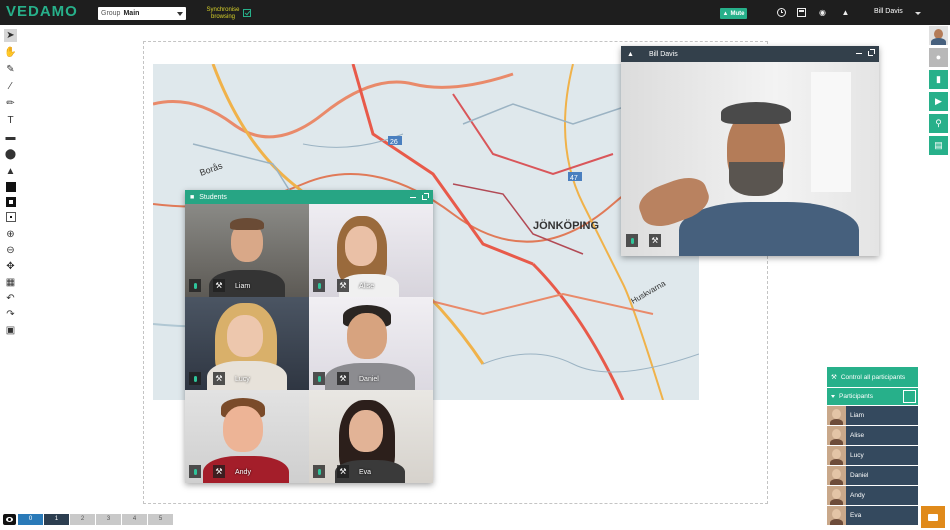  I want to click on video-tile-alise: ⚒ Alise, so click(371, 250).